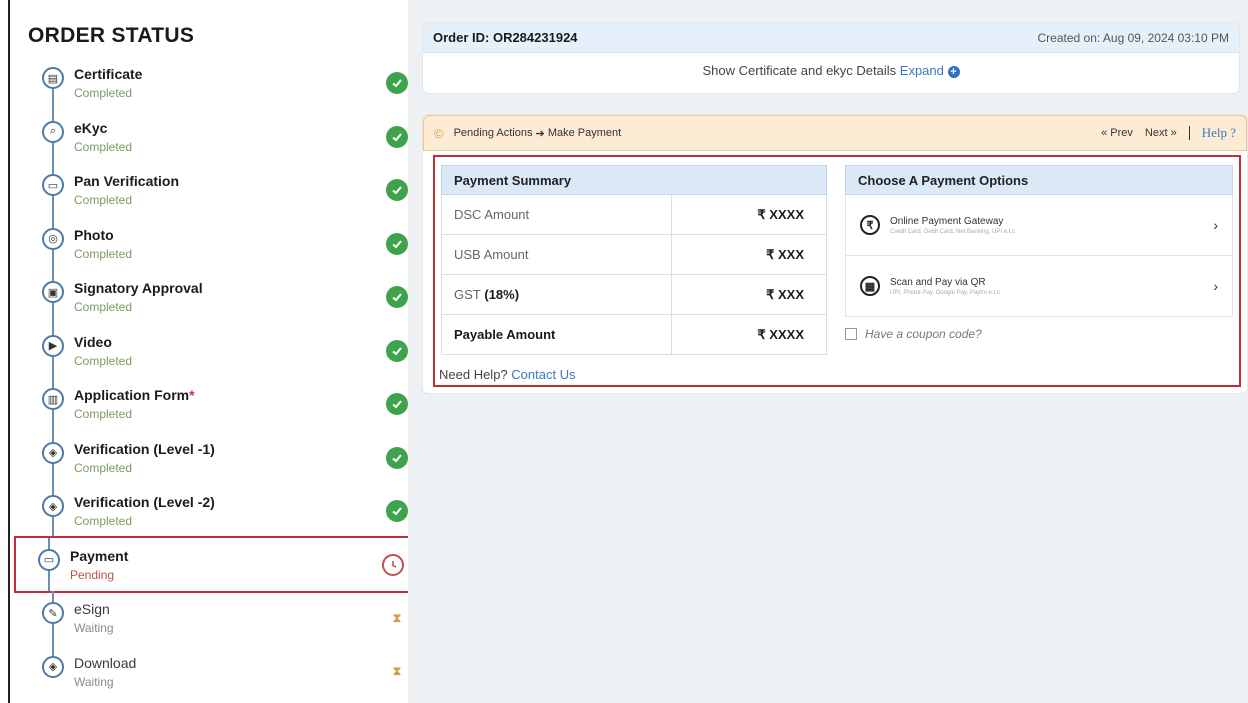  I want to click on arrow-icon: ➔, so click(540, 133).